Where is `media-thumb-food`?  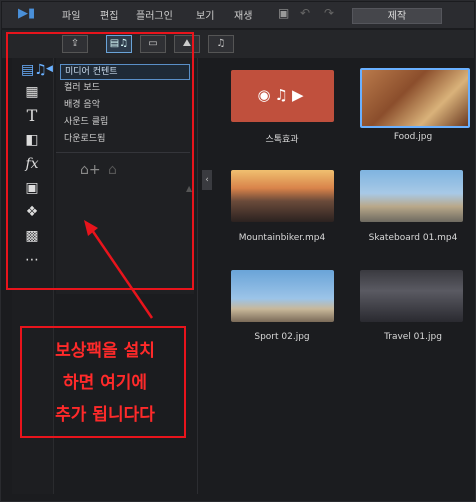 media-thumb-food is located at coordinates (415, 98).